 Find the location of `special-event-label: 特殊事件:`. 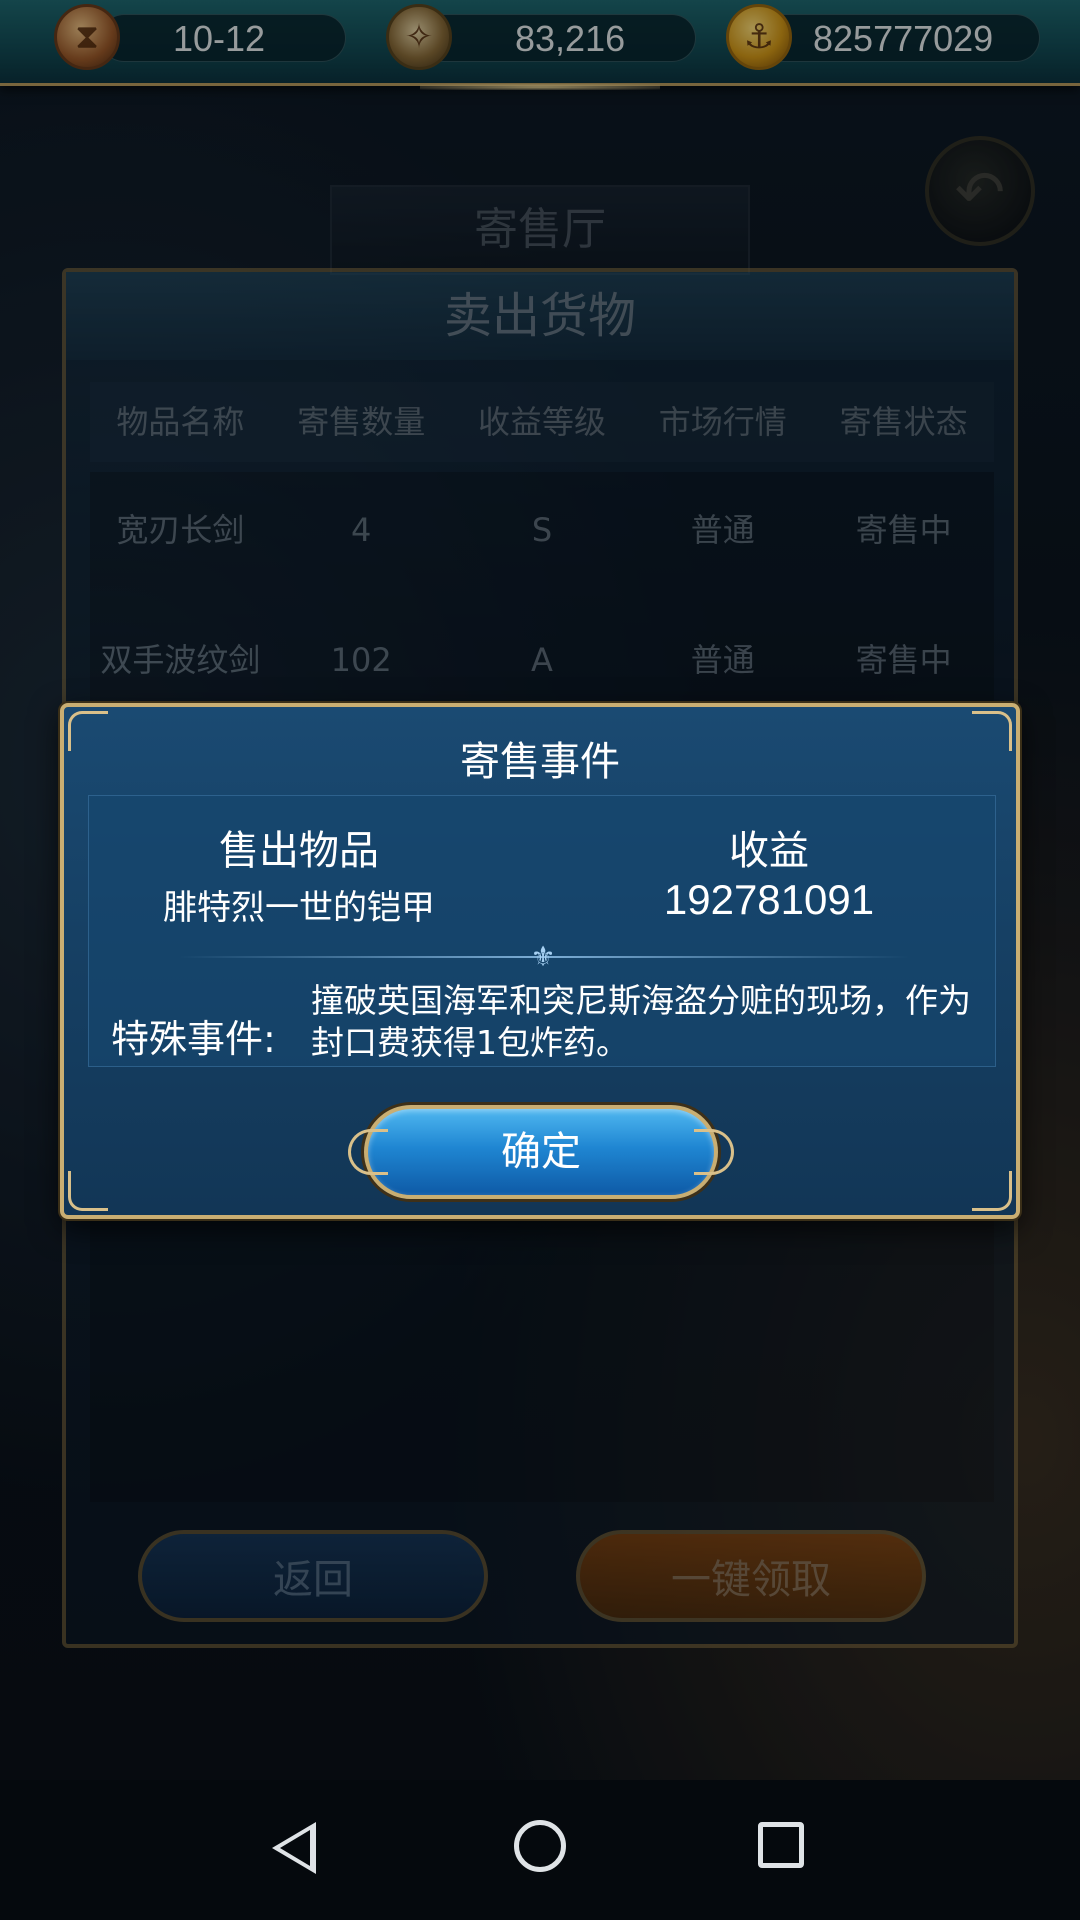

special-event-label: 特殊事件: is located at coordinates (193, 1039).